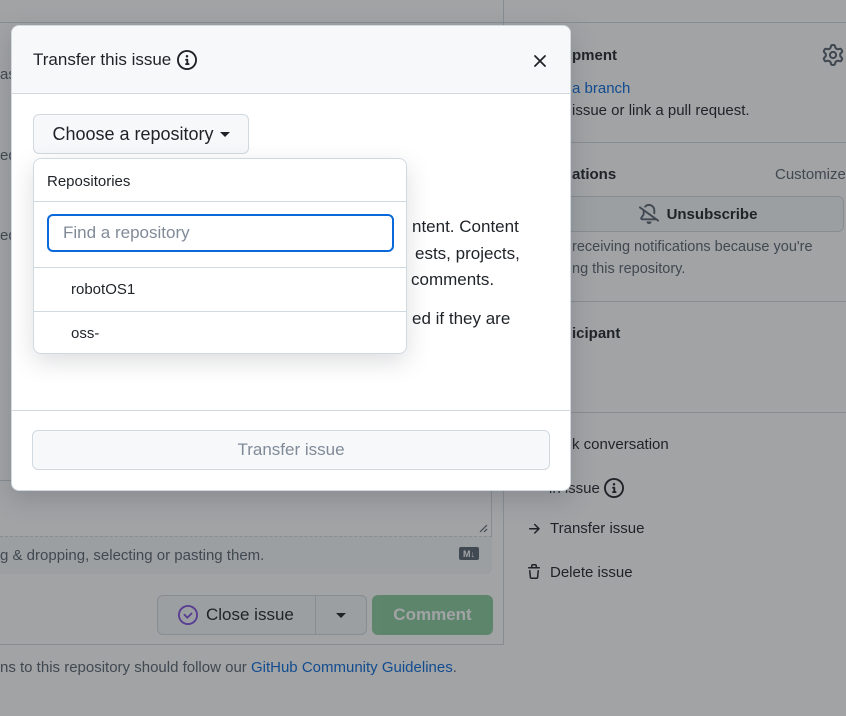 The height and width of the screenshot is (716, 846). What do you see at coordinates (187, 60) in the screenshot?
I see `info-icon` at bounding box center [187, 60].